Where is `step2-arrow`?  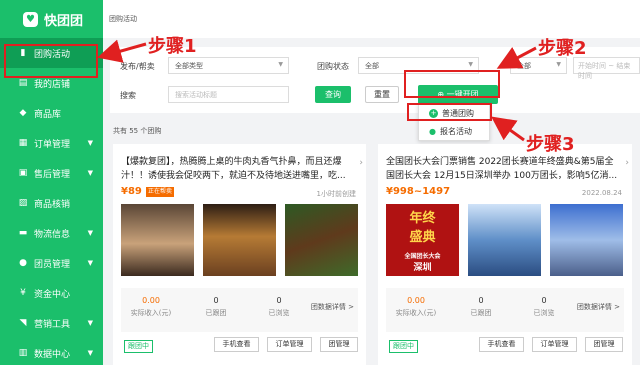
step2-arrow is located at coordinates (516, 57).